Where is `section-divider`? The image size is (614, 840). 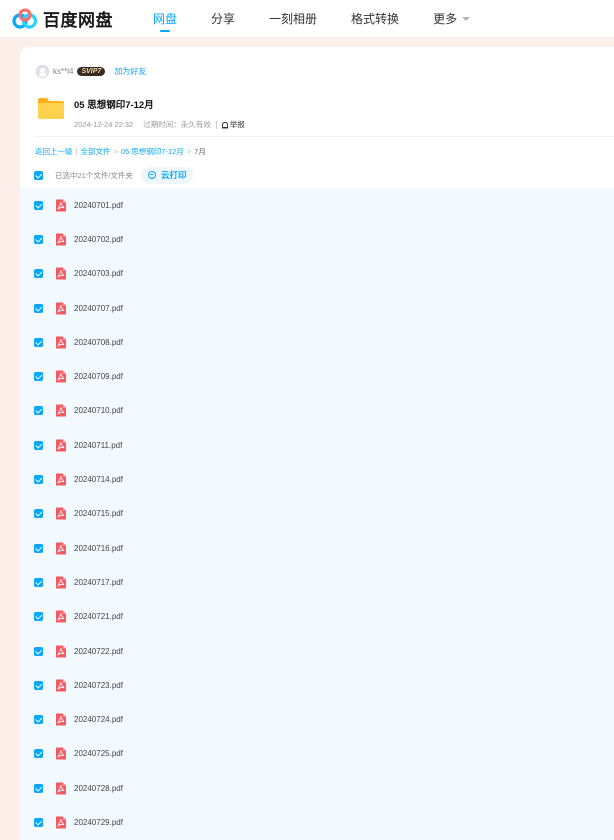 section-divider is located at coordinates (324, 136).